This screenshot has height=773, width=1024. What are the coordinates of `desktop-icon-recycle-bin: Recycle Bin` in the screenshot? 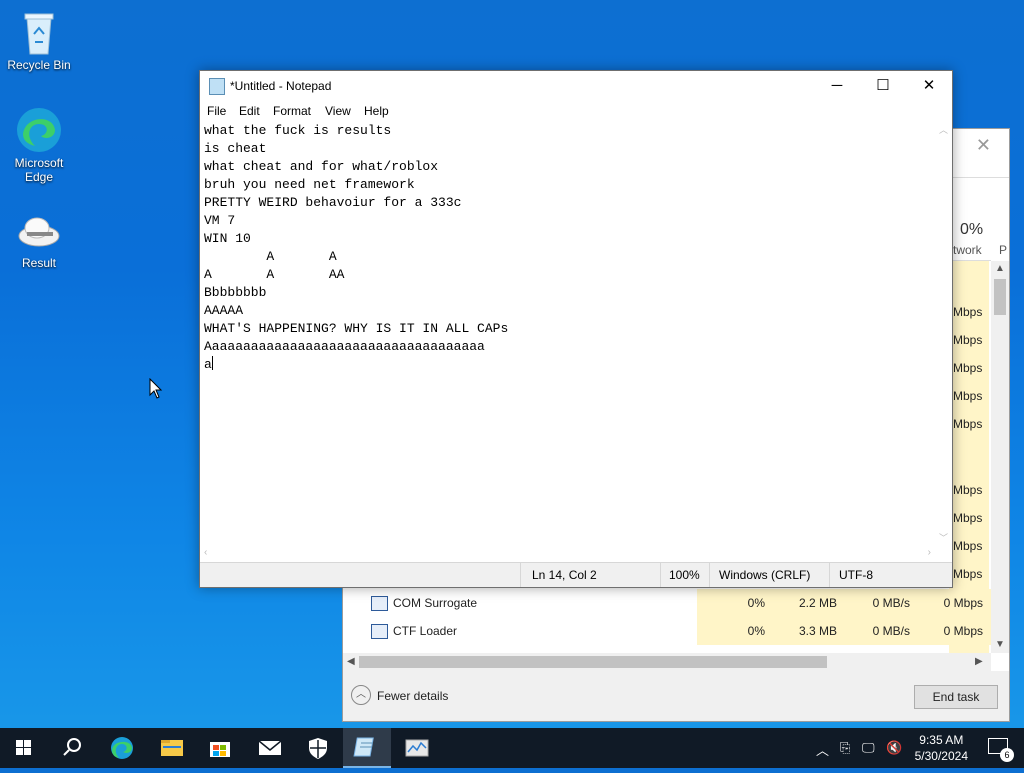 It's located at (39, 40).